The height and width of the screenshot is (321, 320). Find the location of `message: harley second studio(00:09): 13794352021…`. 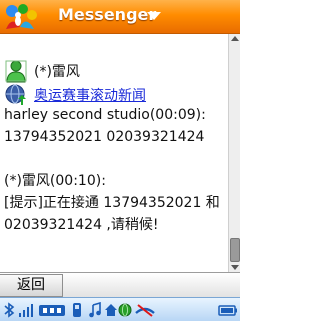

message: harley second studio(00:09): 13794352021… is located at coordinates (115, 126).